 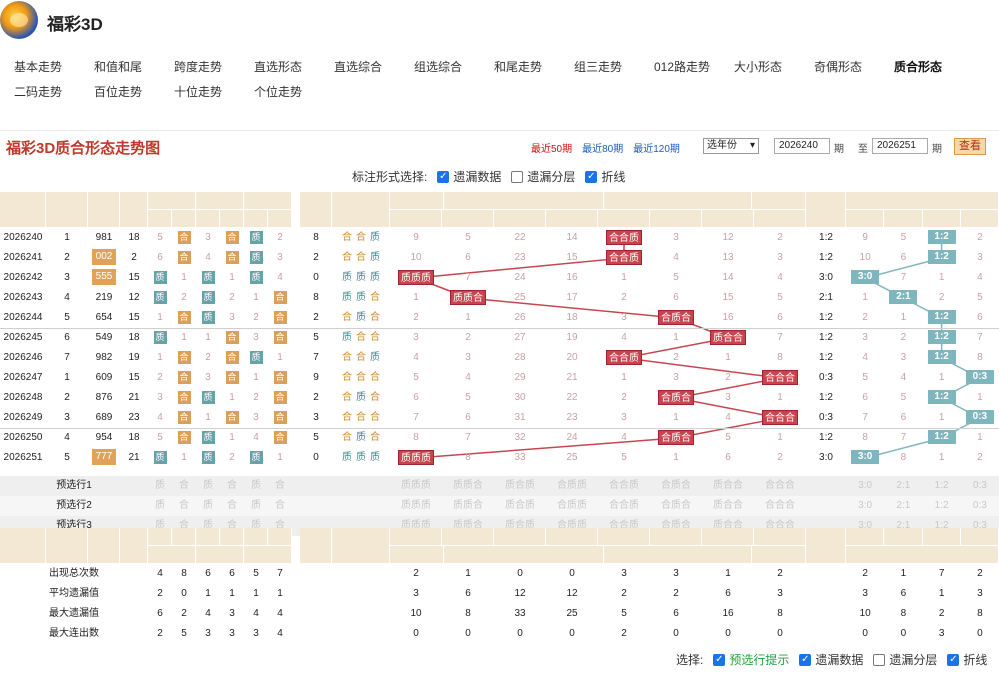 What do you see at coordinates (280, 537) in the screenshot?
I see `header-he` at bounding box center [280, 537].